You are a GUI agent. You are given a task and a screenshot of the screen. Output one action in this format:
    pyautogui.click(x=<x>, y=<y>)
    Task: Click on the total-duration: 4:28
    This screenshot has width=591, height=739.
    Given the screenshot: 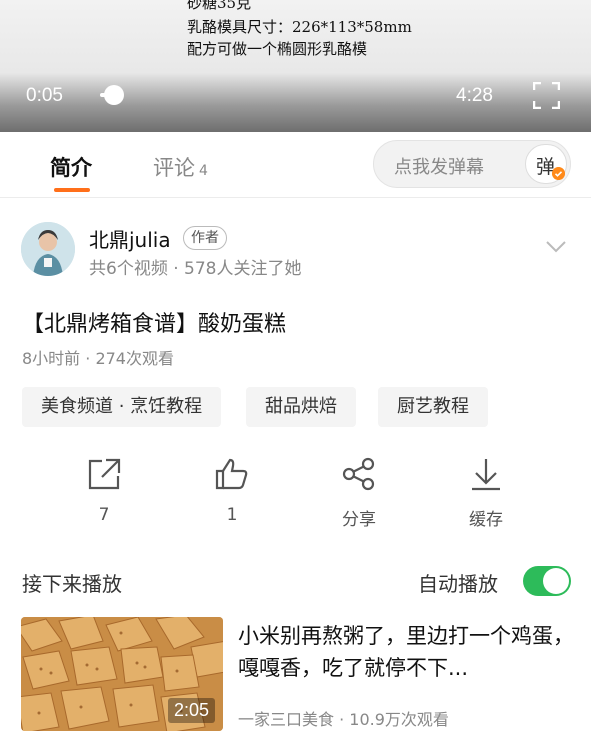 What is the action you would take?
    pyautogui.click(x=474, y=95)
    